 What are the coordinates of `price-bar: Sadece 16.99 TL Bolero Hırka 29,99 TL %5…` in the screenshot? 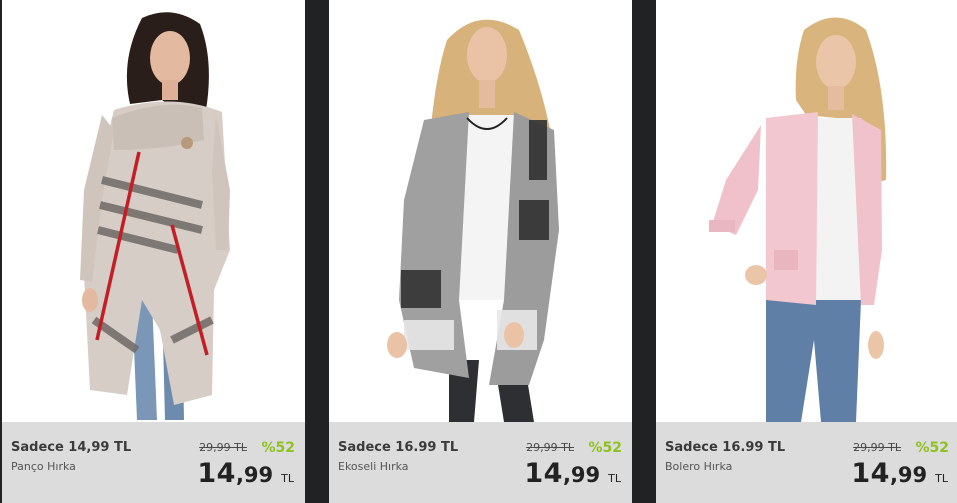 It's located at (806, 462).